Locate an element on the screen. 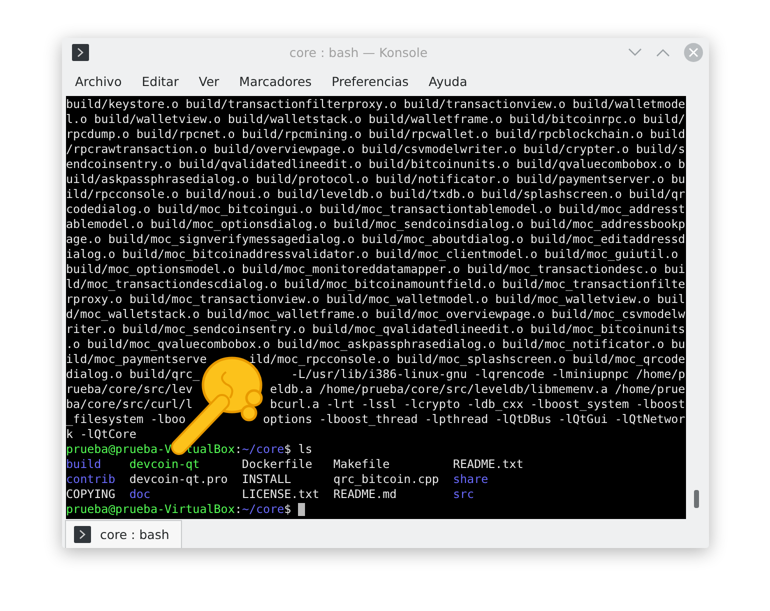 The width and height of the screenshot is (770, 611). close-icon is located at coordinates (693, 52).